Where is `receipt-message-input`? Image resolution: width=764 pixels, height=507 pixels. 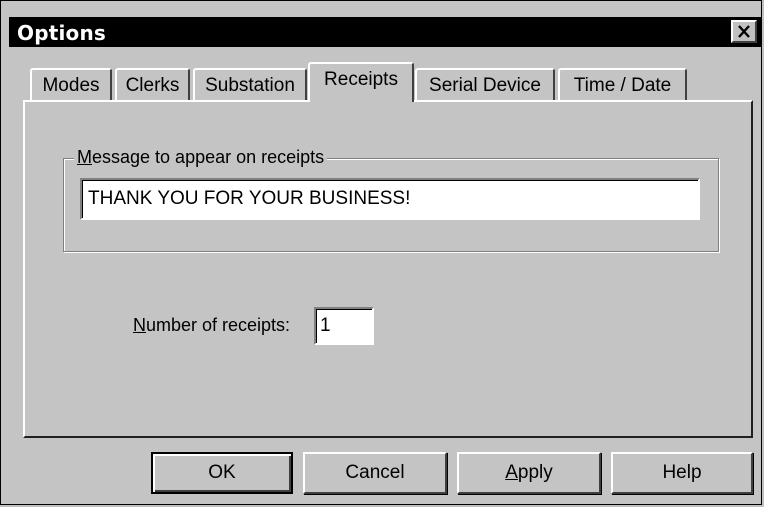
receipt-message-input is located at coordinates (390, 199).